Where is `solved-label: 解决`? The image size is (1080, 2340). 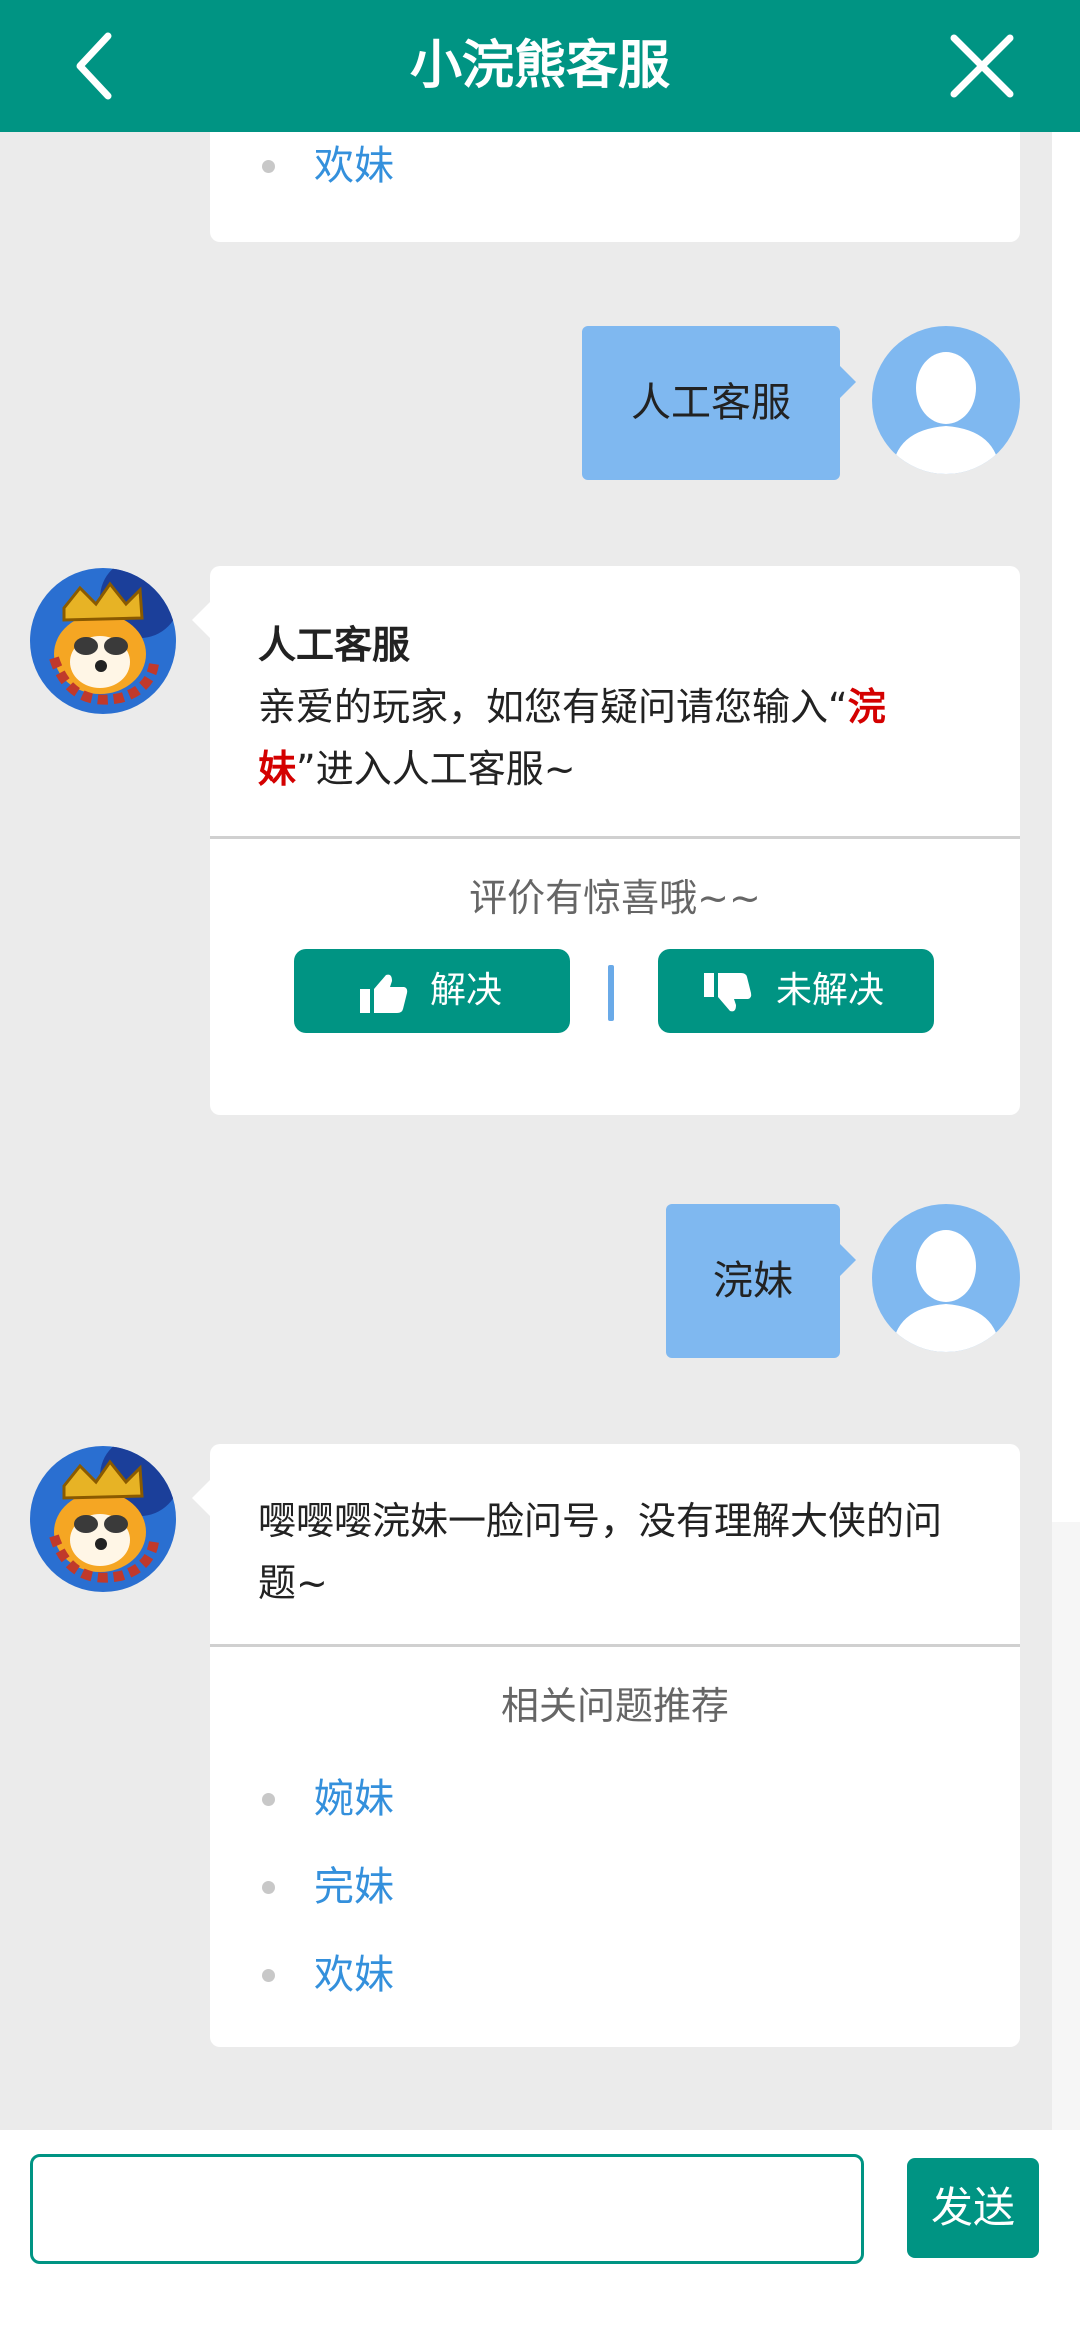
solved-label: 解决 is located at coordinates (466, 990).